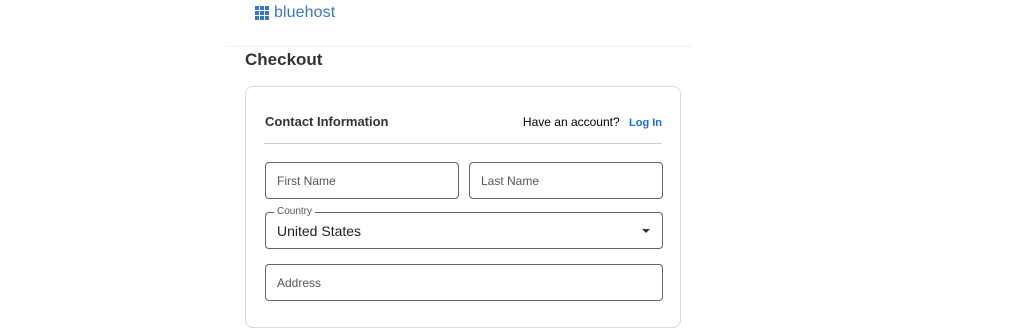 The height and width of the screenshot is (328, 1024). What do you see at coordinates (571, 122) in the screenshot?
I see `account-prompt-text: Have an account?` at bounding box center [571, 122].